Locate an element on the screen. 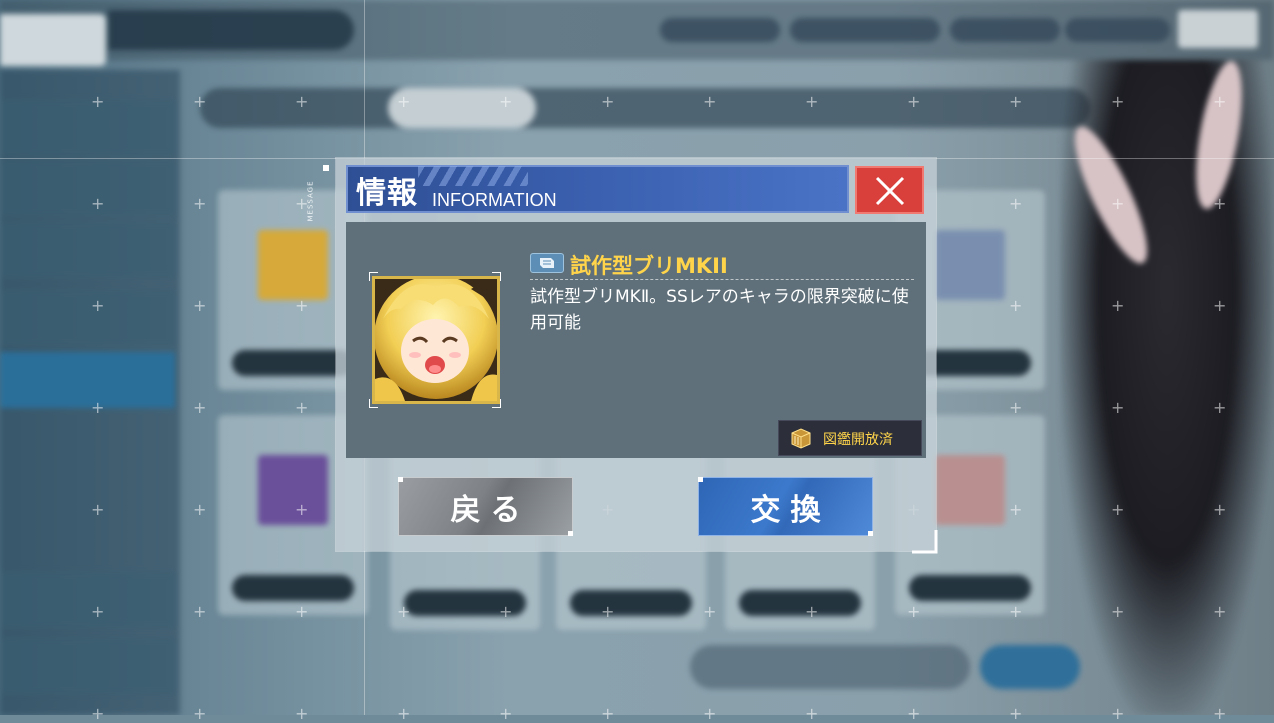  exchange-button: 交換 is located at coordinates (785, 506).